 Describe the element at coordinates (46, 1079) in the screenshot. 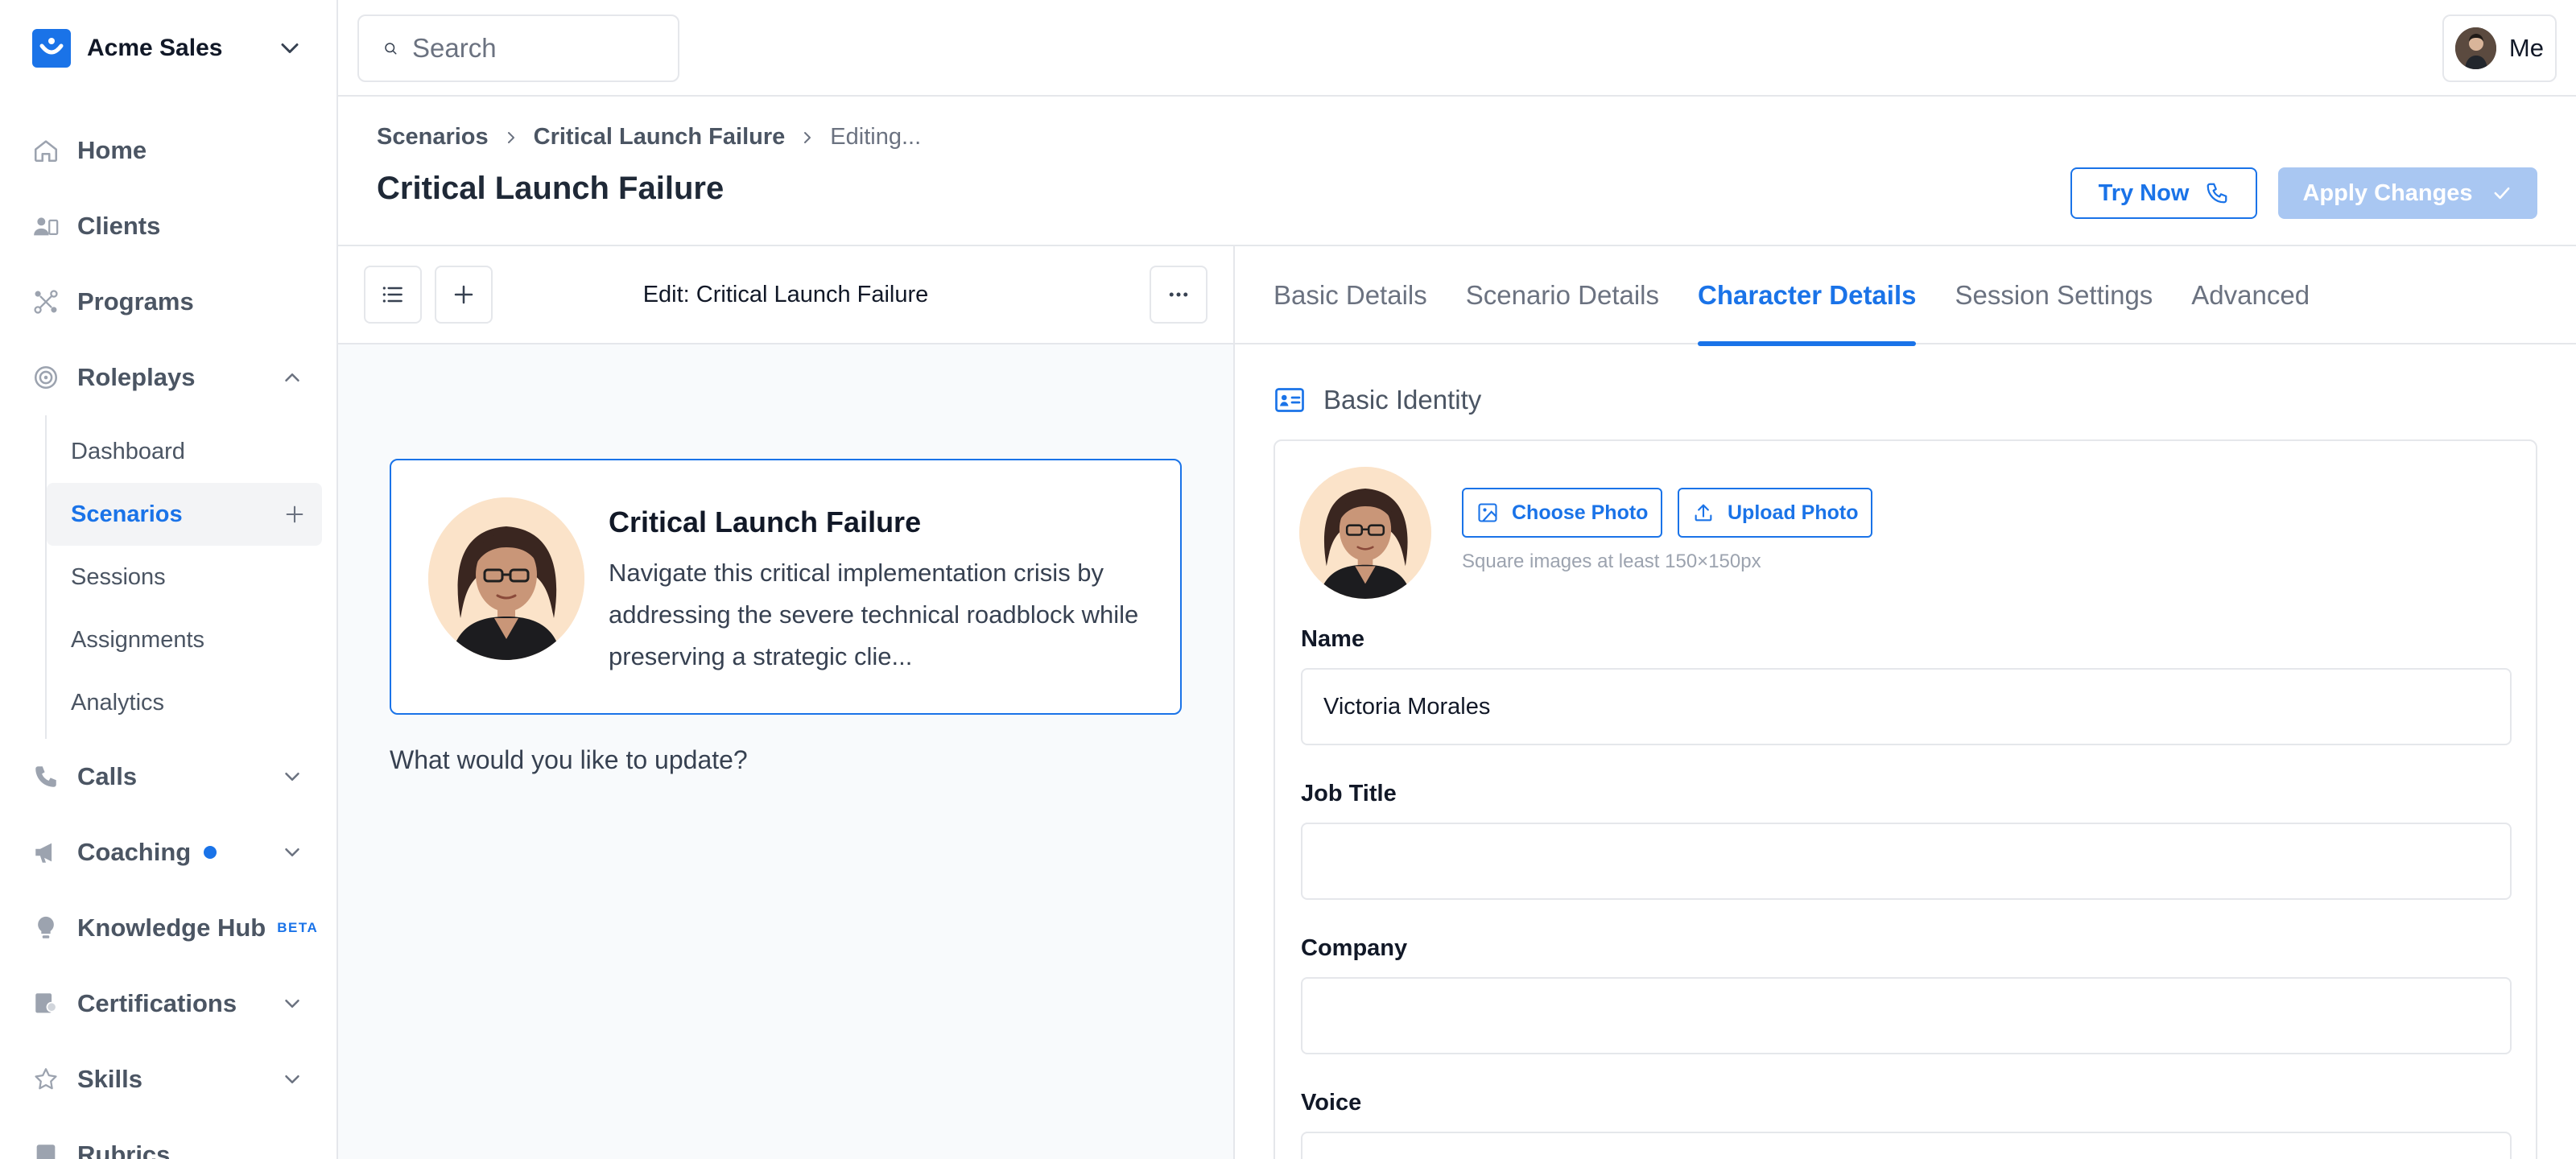

I see `star-icon` at that location.